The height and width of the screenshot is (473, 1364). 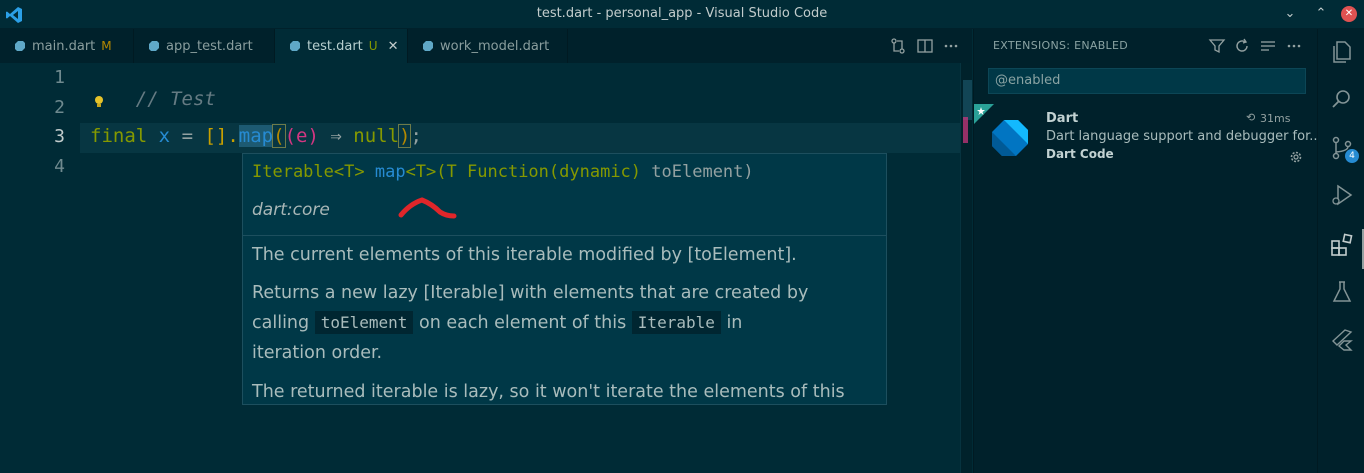 I want to click on flutter-icon, so click(x=1342, y=340).